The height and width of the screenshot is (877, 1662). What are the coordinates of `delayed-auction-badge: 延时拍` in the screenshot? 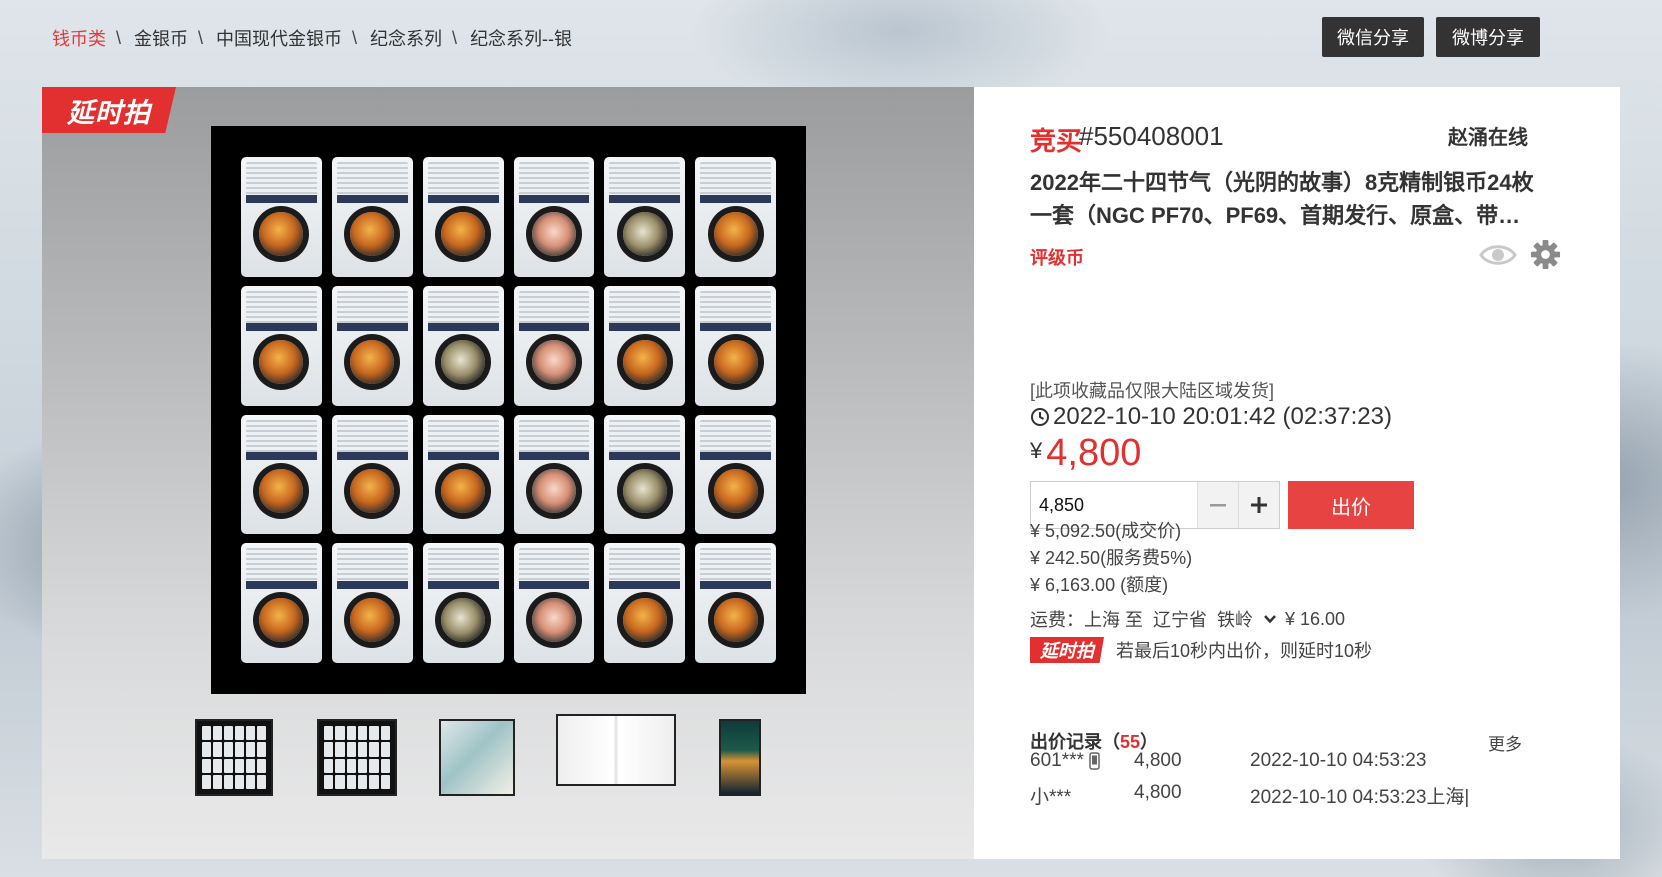 It's located at (109, 110).